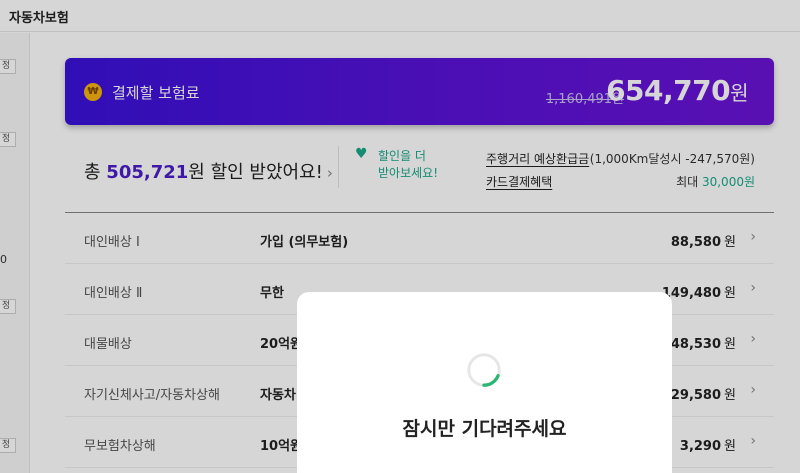 This screenshot has width=800, height=473. What do you see at coordinates (484, 429) in the screenshot?
I see `loading-message: 잠시만 기다려주세요` at bounding box center [484, 429].